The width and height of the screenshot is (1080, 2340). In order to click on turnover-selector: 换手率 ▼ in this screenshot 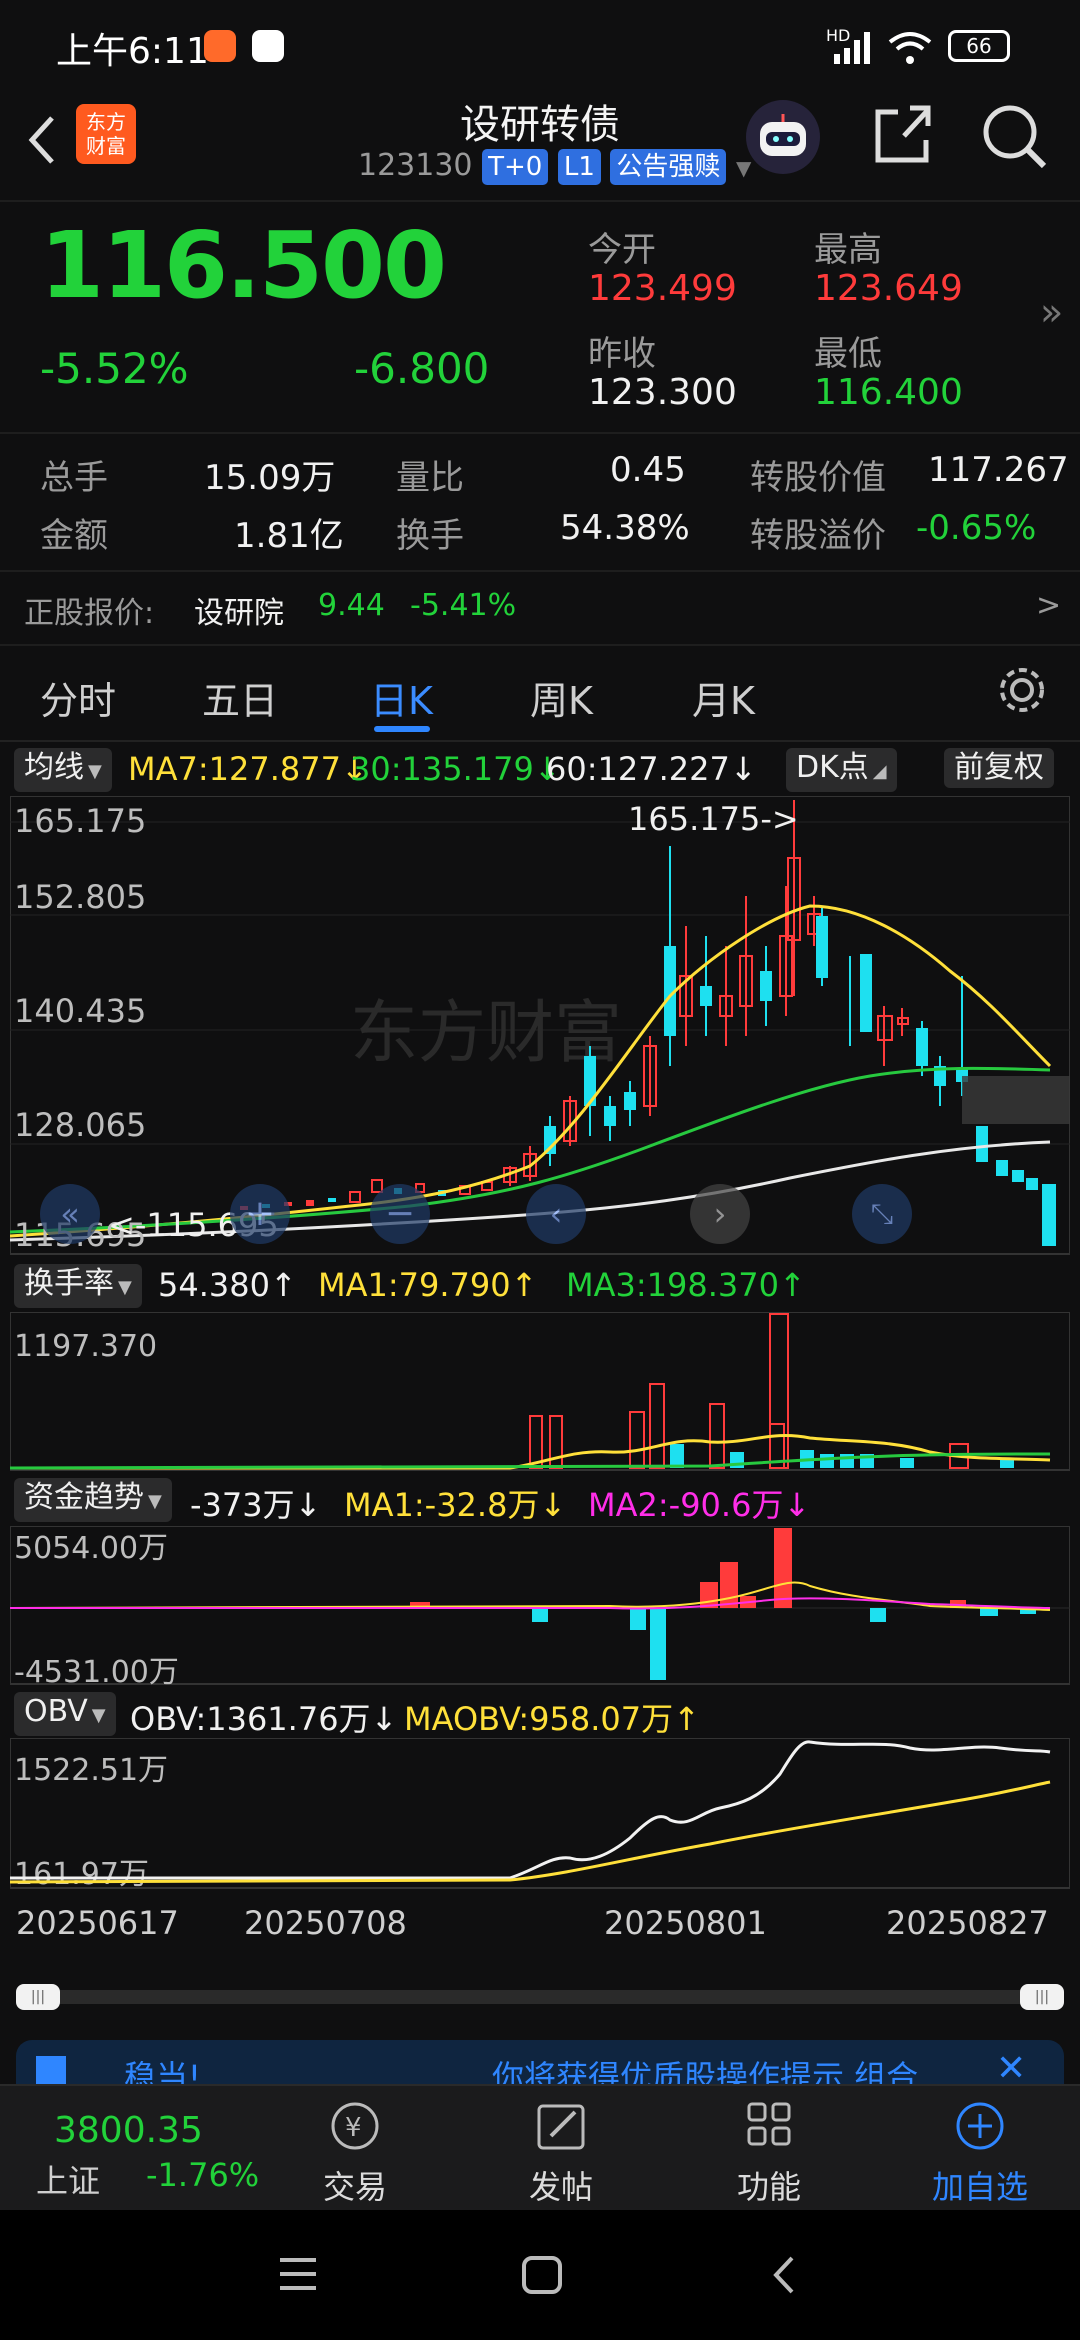, I will do `click(78, 1286)`.